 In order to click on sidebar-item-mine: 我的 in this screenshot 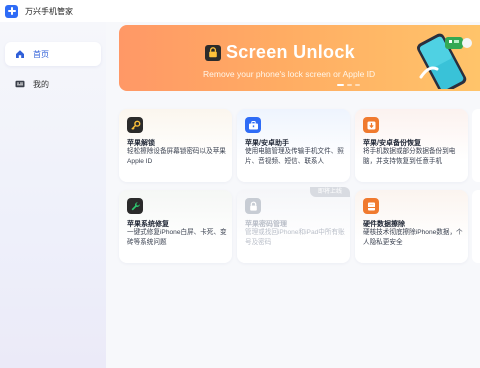, I will do `click(53, 84)`.